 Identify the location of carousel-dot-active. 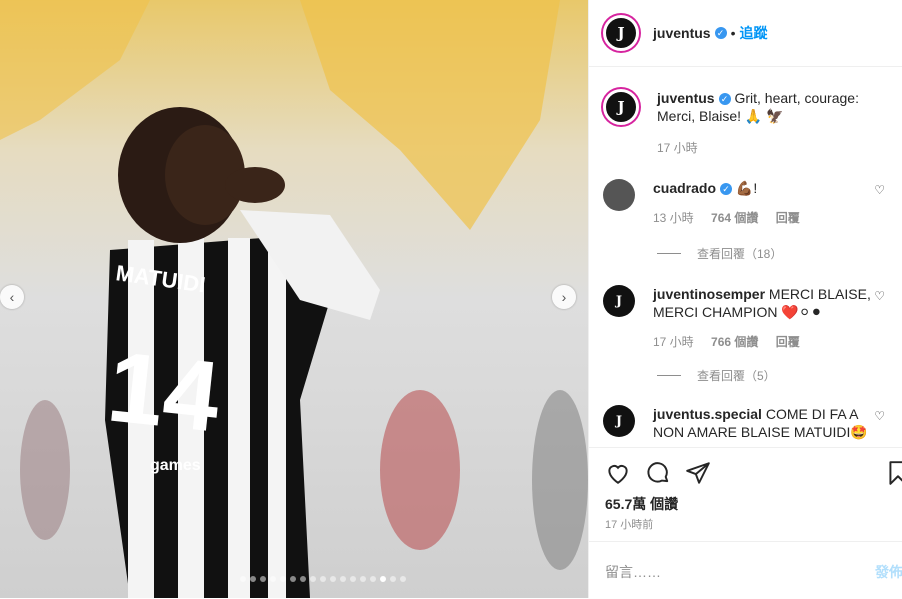
(383, 579).